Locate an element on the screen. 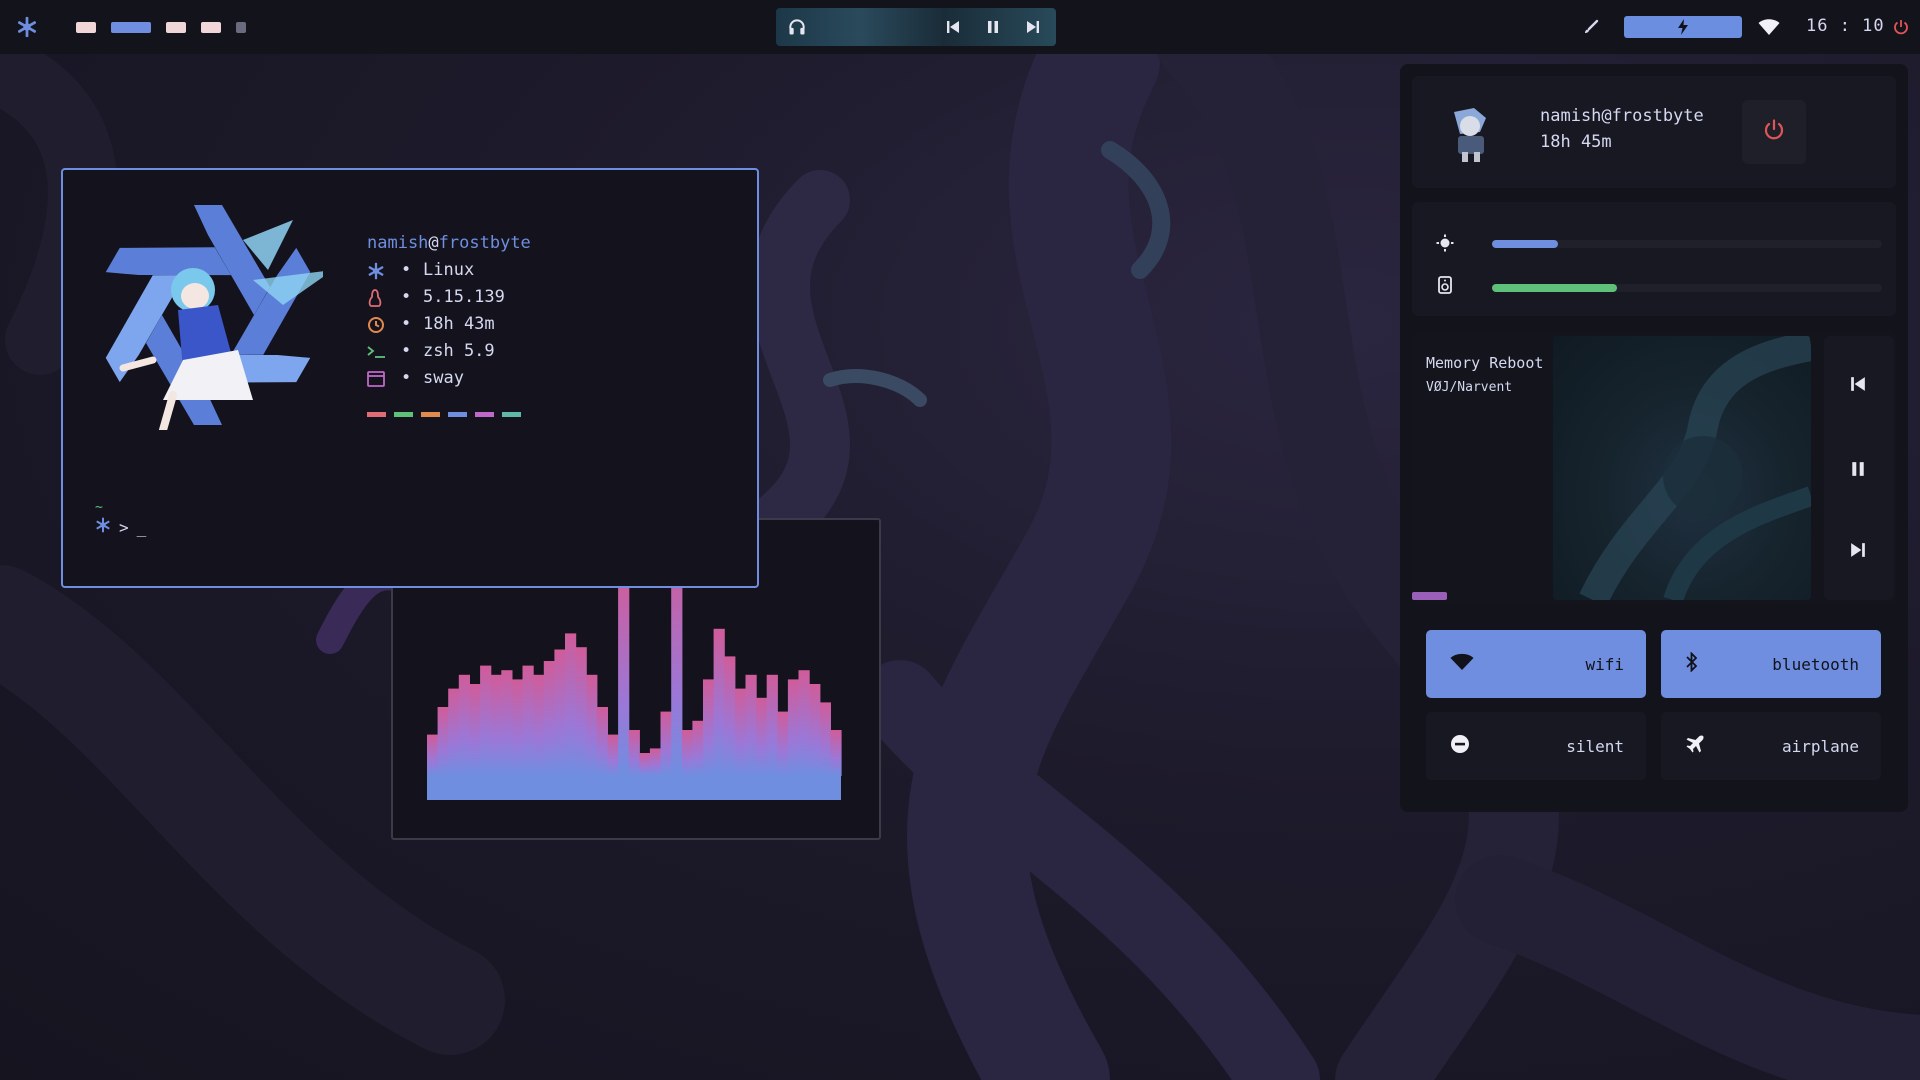 This screenshot has width=1920, height=1080. headphones-icon is located at coordinates (797, 27).